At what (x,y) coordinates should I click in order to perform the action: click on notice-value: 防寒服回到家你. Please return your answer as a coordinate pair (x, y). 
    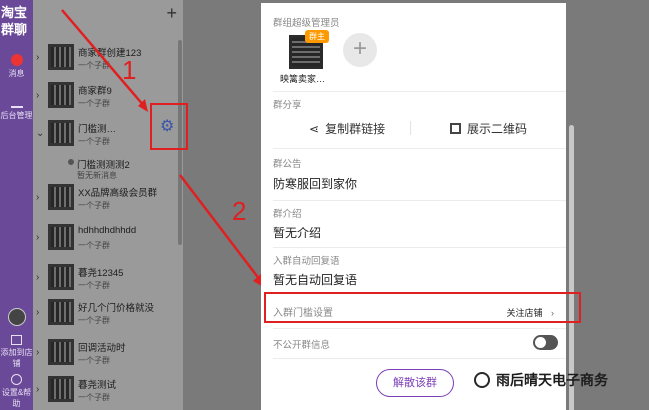
    Looking at the image, I should click on (315, 183).